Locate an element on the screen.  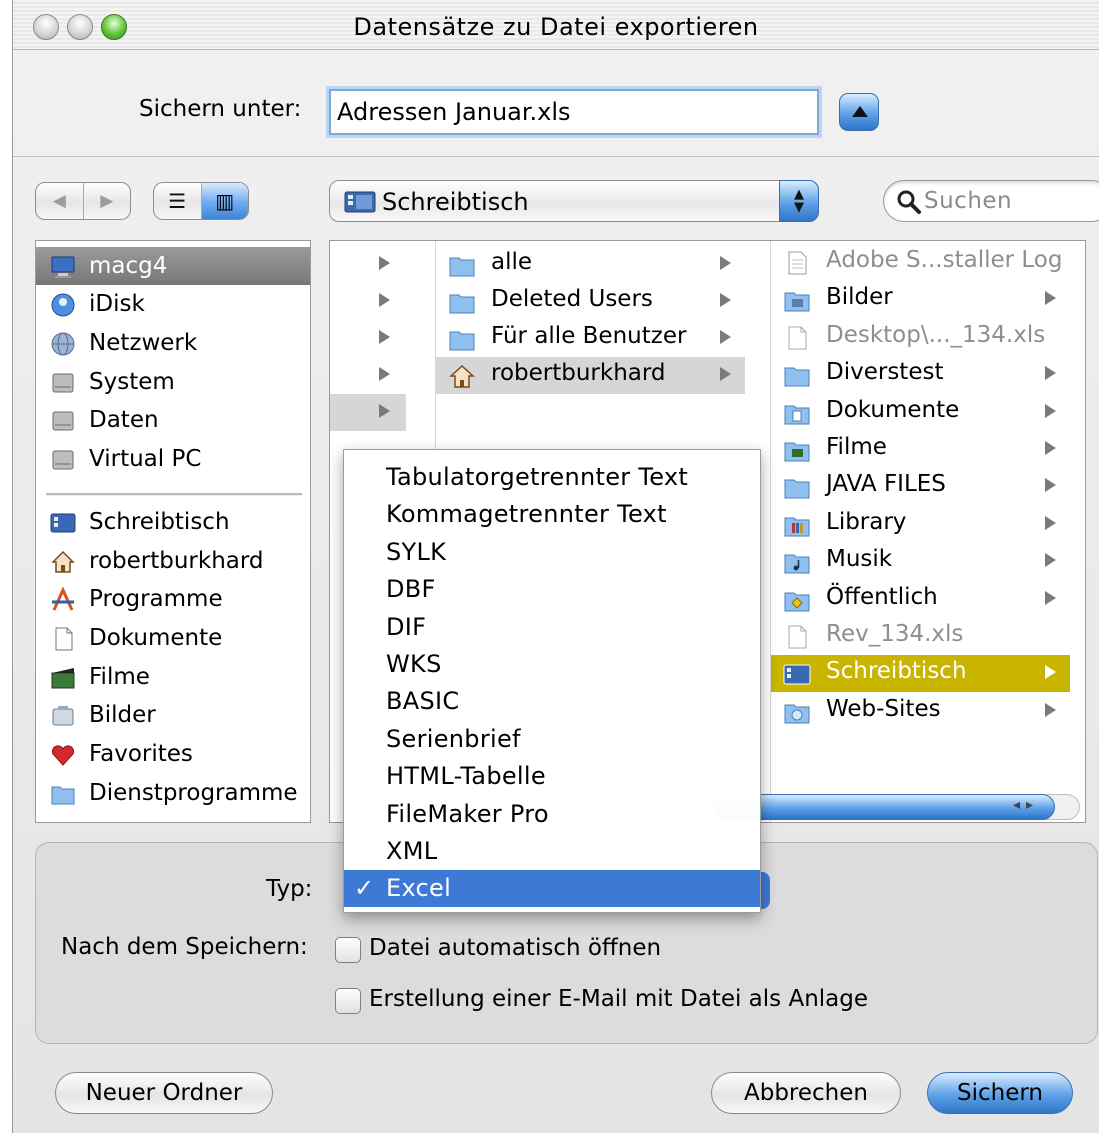
sidebar-item-virtual-pc: Virtual PC is located at coordinates (173, 459).